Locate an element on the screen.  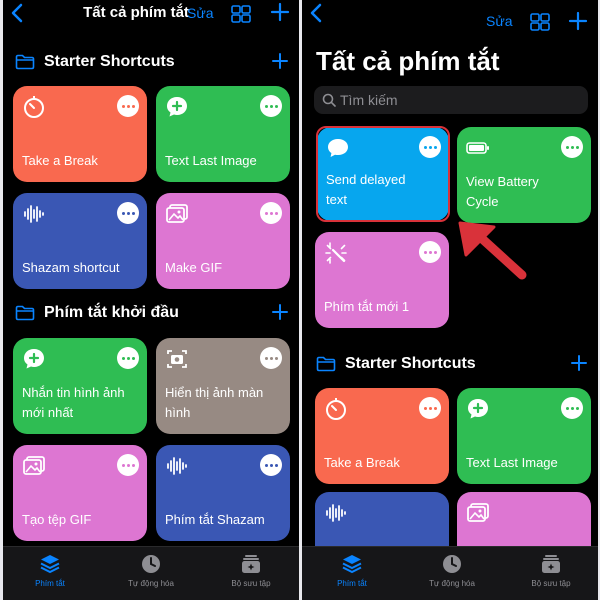
shortcut-tile: Phím tắt mới 1 is located at coordinates (382, 280).